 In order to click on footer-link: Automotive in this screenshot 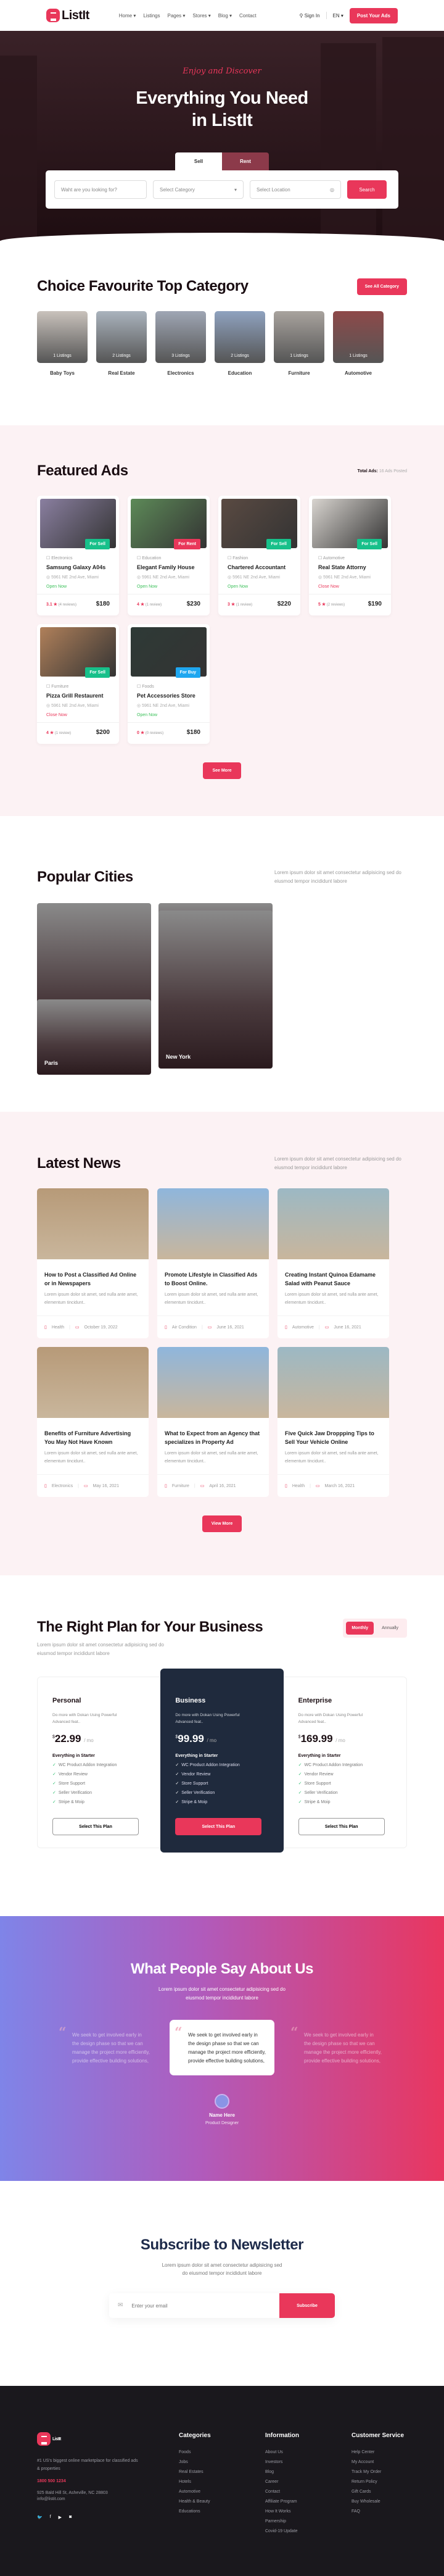, I will do `click(207, 2492)`.